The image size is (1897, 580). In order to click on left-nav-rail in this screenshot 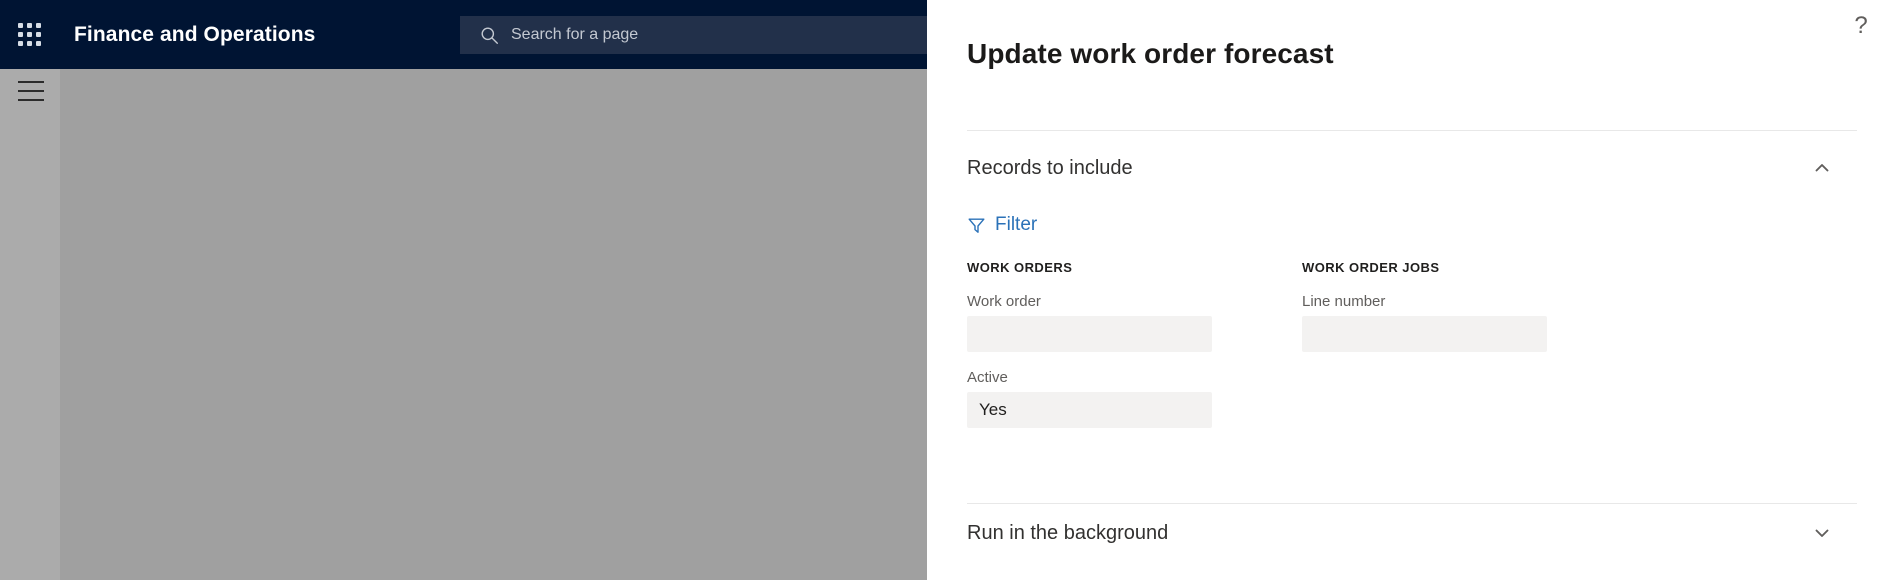, I will do `click(30, 324)`.